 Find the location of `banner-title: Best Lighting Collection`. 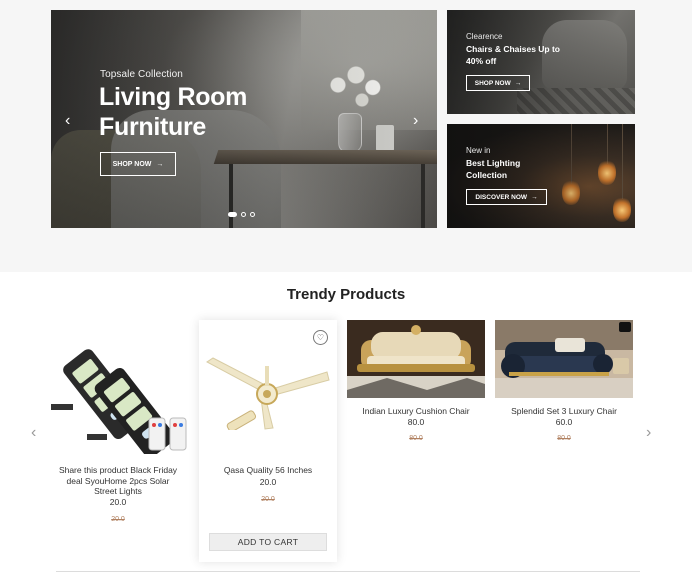

banner-title: Best Lighting Collection is located at coordinates (493, 169).